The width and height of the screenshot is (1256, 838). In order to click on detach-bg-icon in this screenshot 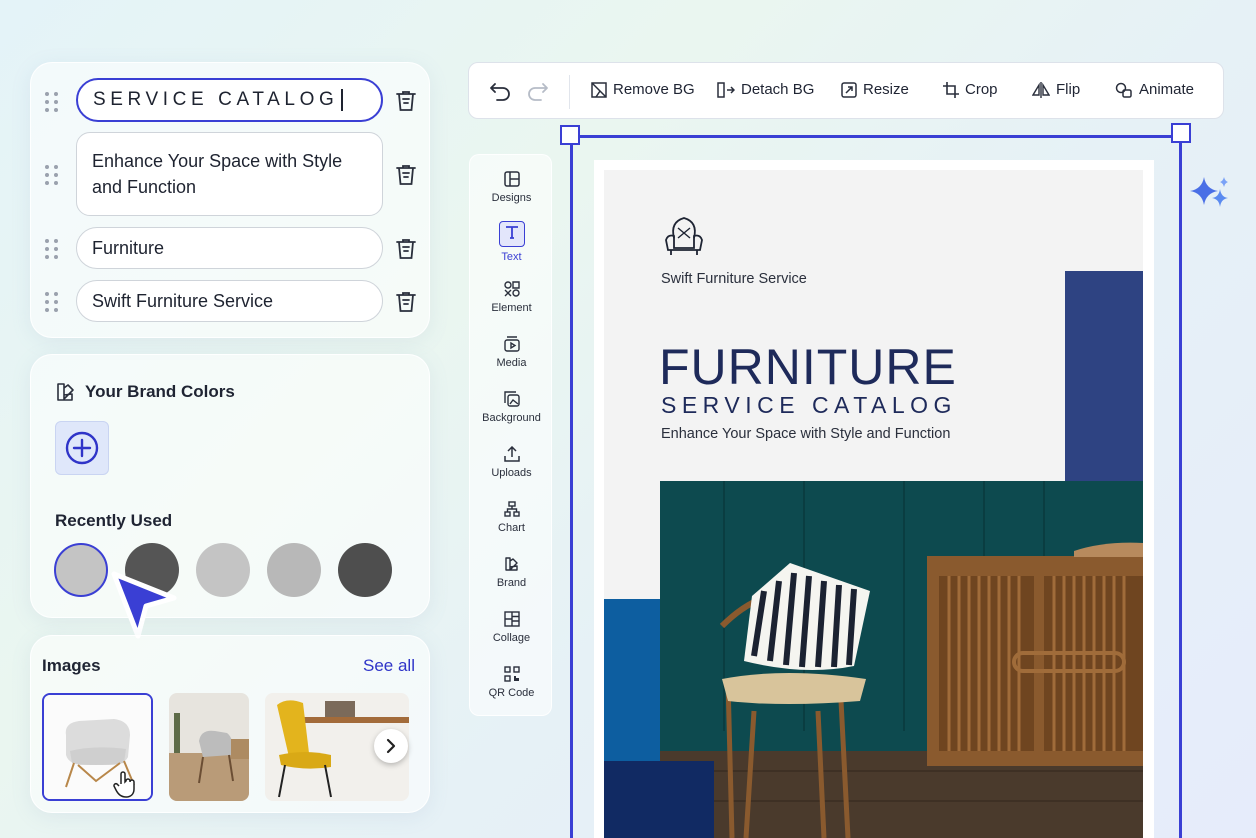, I will do `click(726, 89)`.